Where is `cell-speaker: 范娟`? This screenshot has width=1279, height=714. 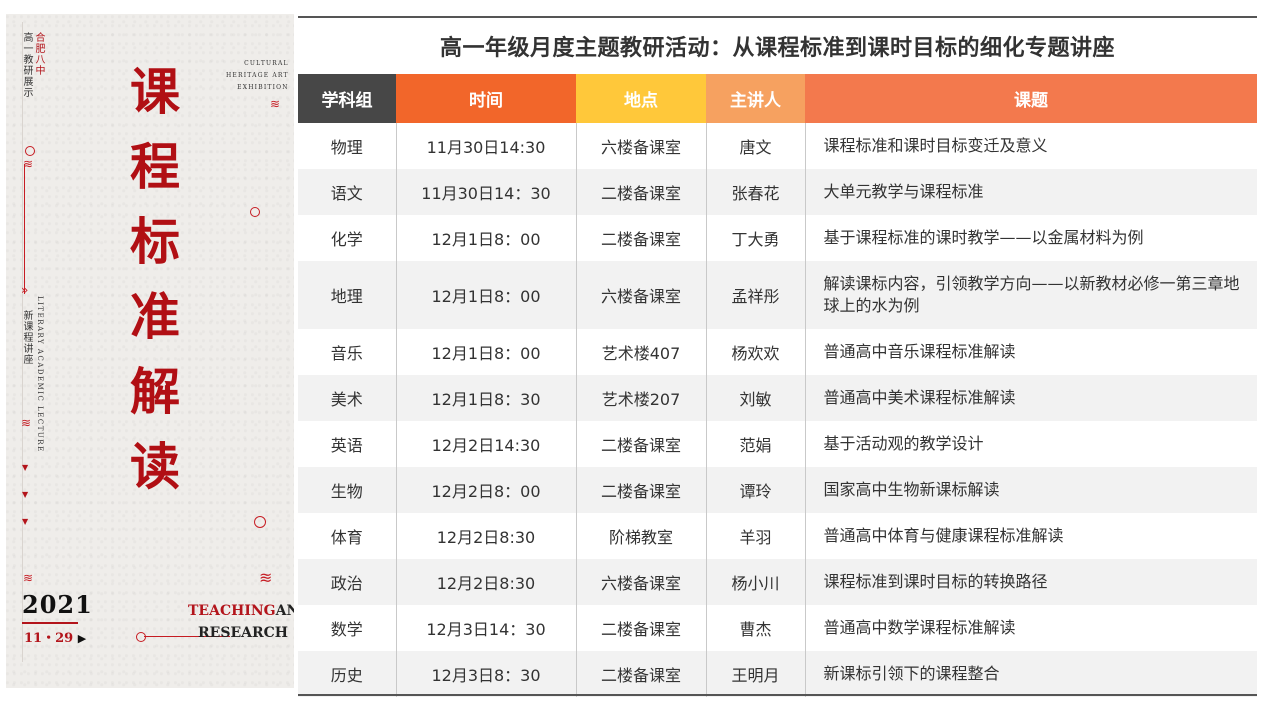 cell-speaker: 范娟 is located at coordinates (755, 444).